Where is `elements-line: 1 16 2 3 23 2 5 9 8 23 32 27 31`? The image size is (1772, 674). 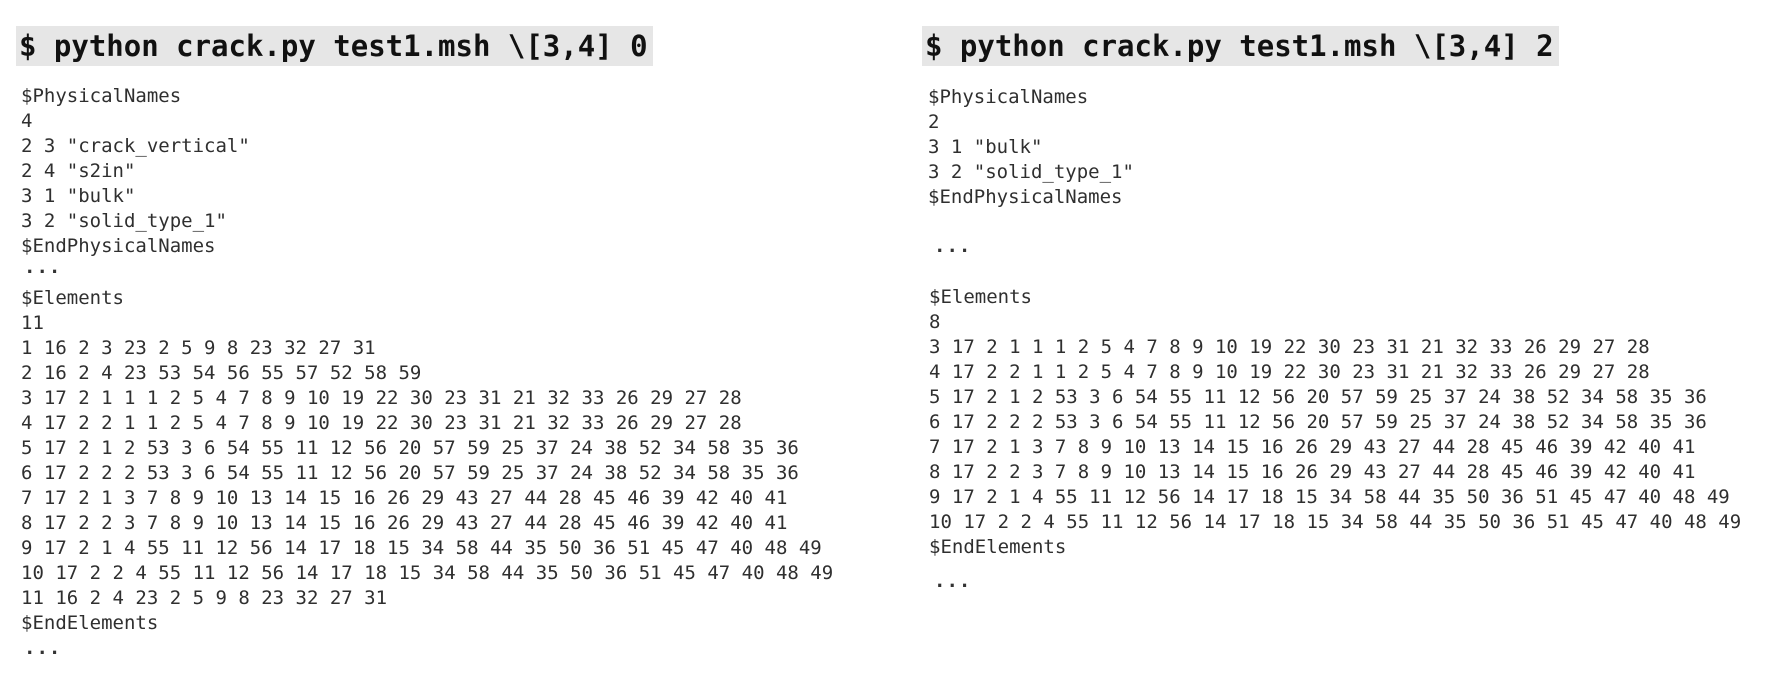
elements-line: 1 16 2 3 23 2 5 9 8 23 32 27 31 is located at coordinates (198, 348).